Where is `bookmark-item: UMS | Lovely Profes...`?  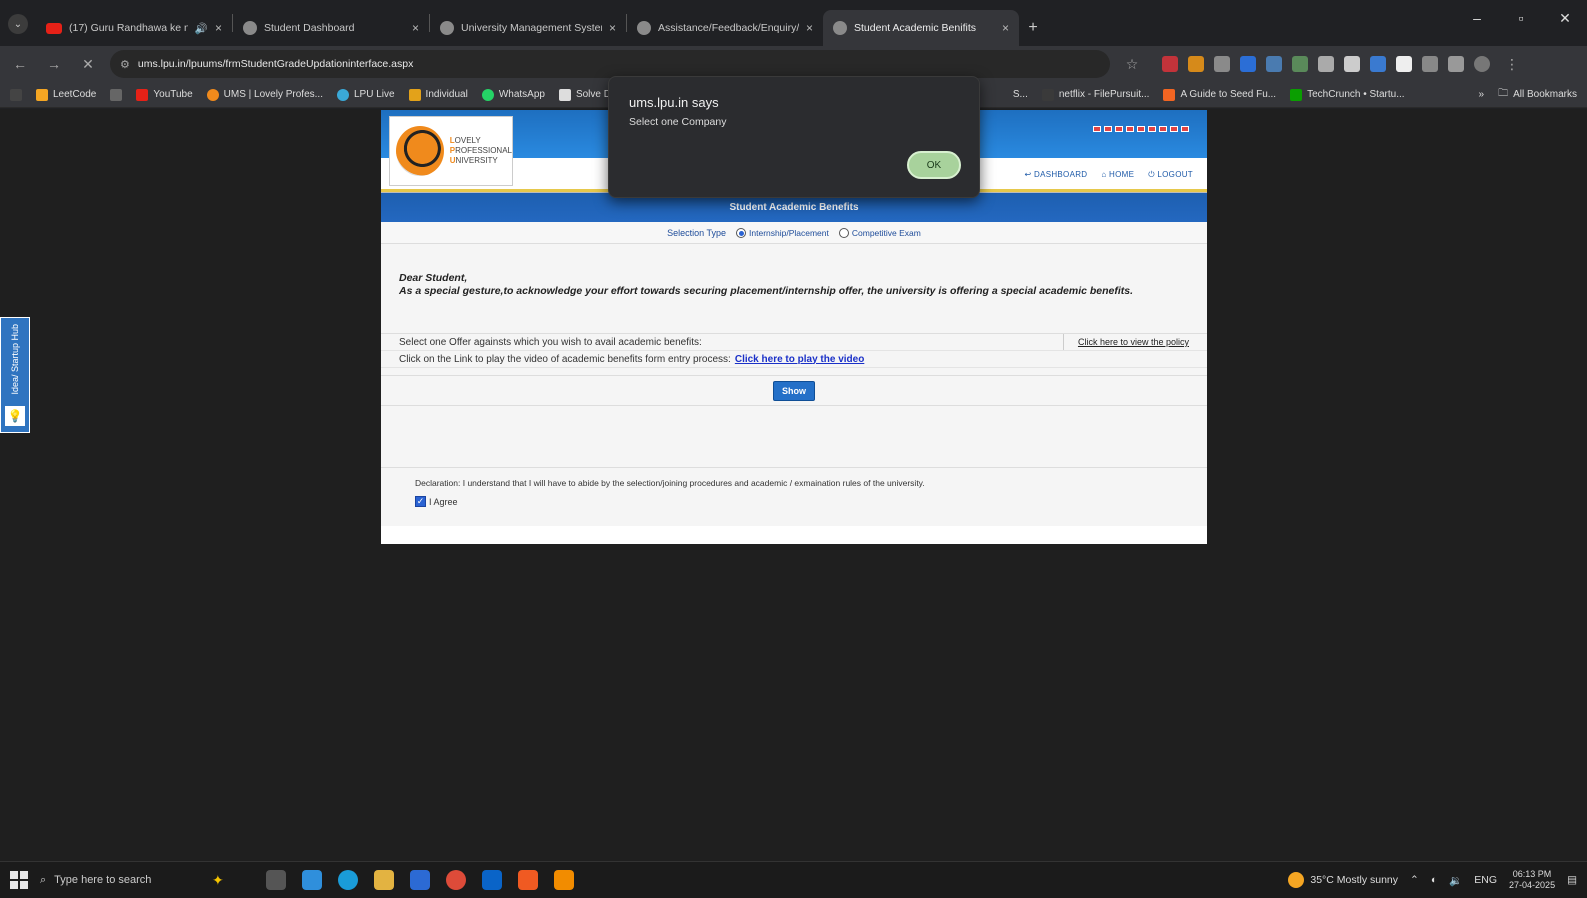 bookmark-item: UMS | Lovely Profes... is located at coordinates (264, 94).